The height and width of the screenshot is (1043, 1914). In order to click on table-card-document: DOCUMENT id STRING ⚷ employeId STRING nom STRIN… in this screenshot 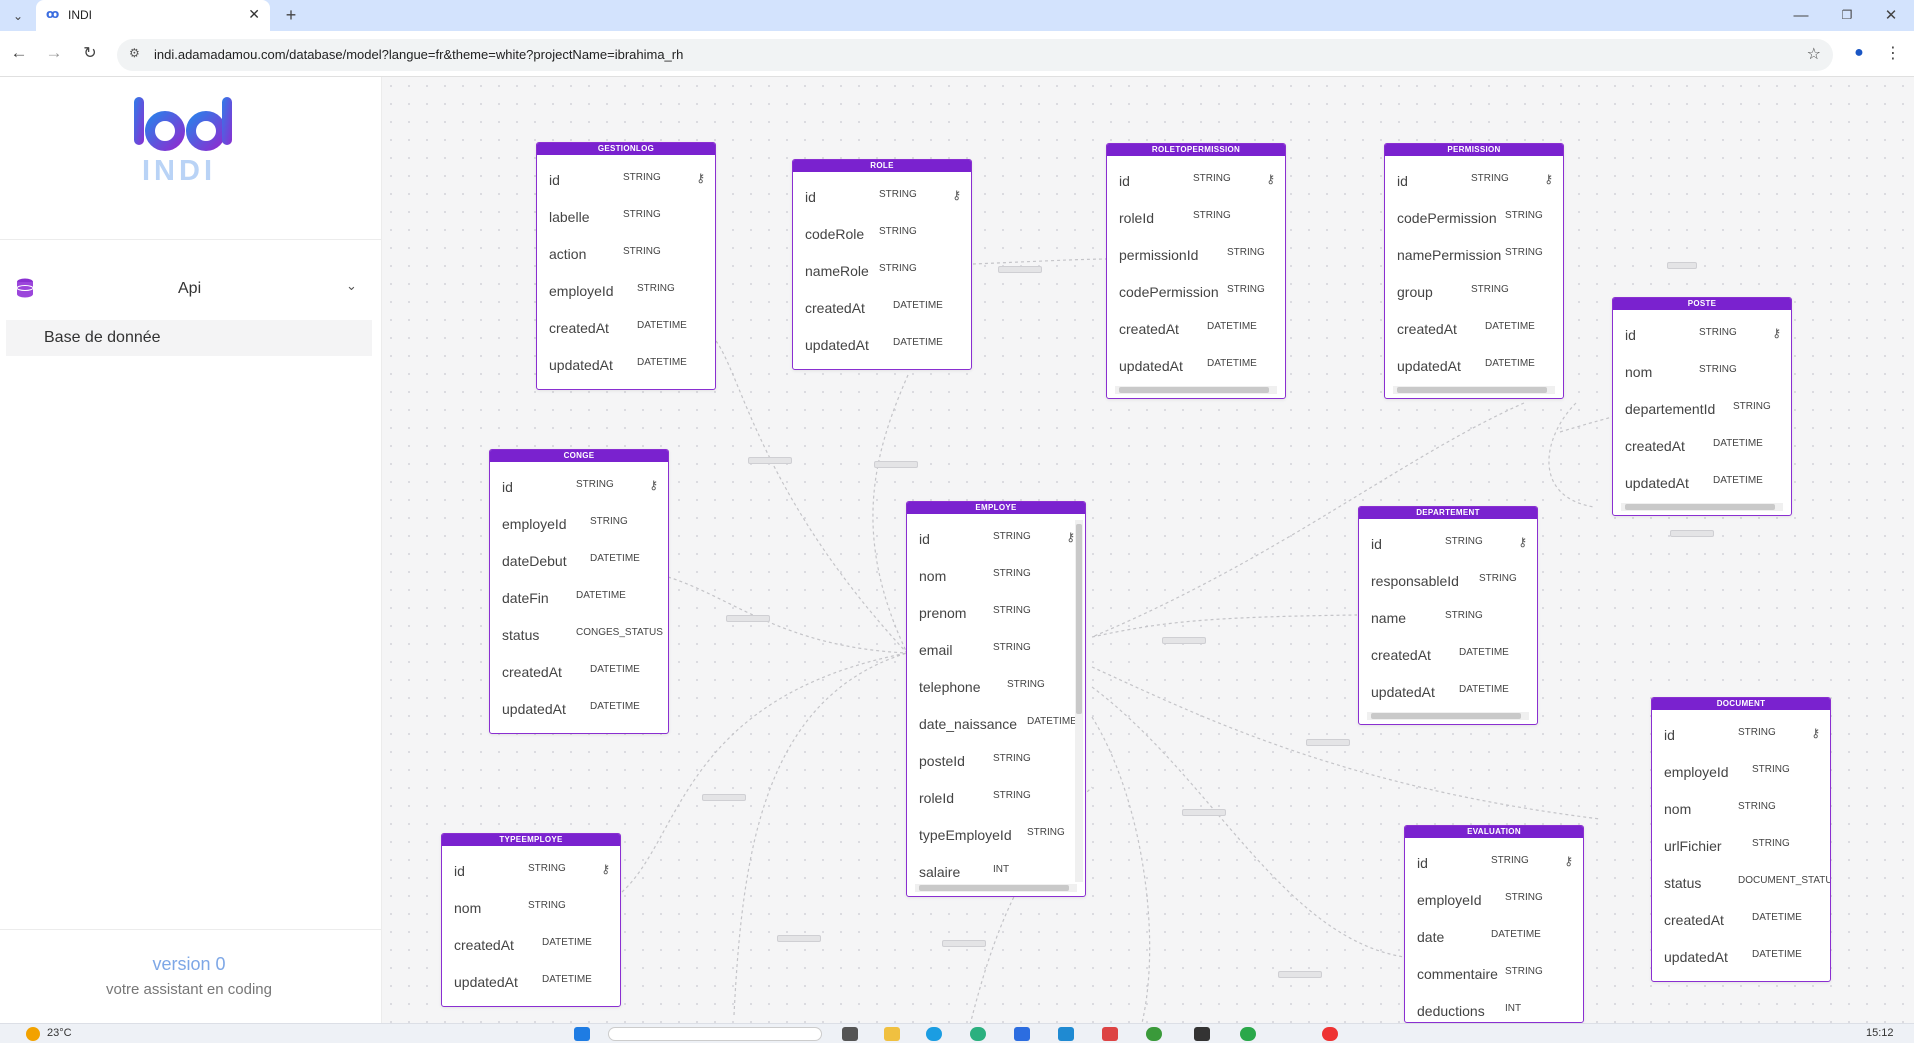, I will do `click(1741, 839)`.